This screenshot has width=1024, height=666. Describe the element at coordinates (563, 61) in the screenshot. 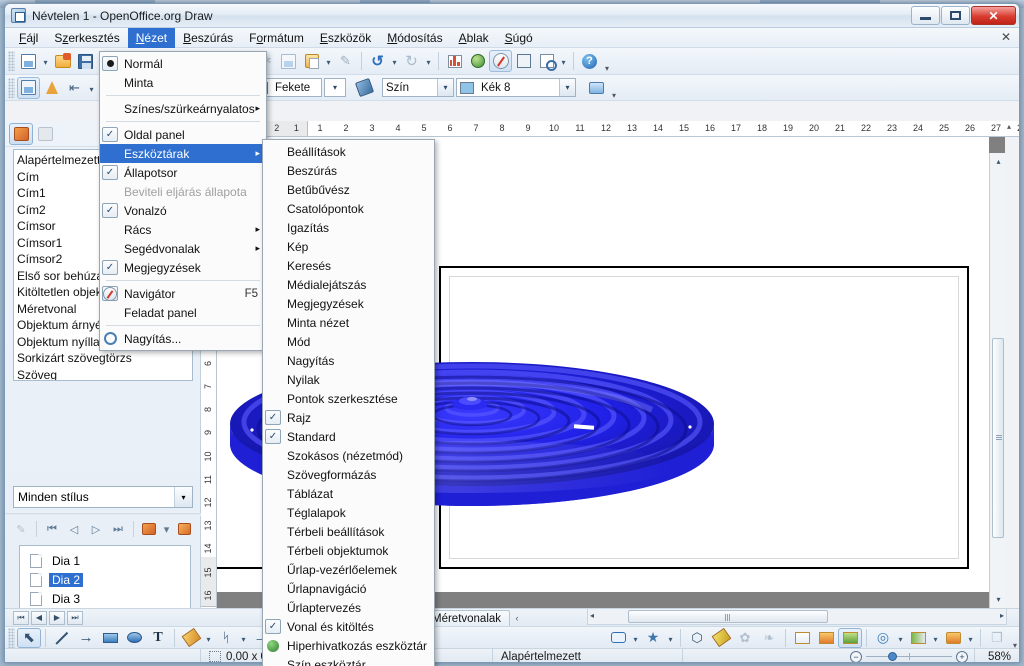

I see `zoom-dropdown: ▾` at that location.